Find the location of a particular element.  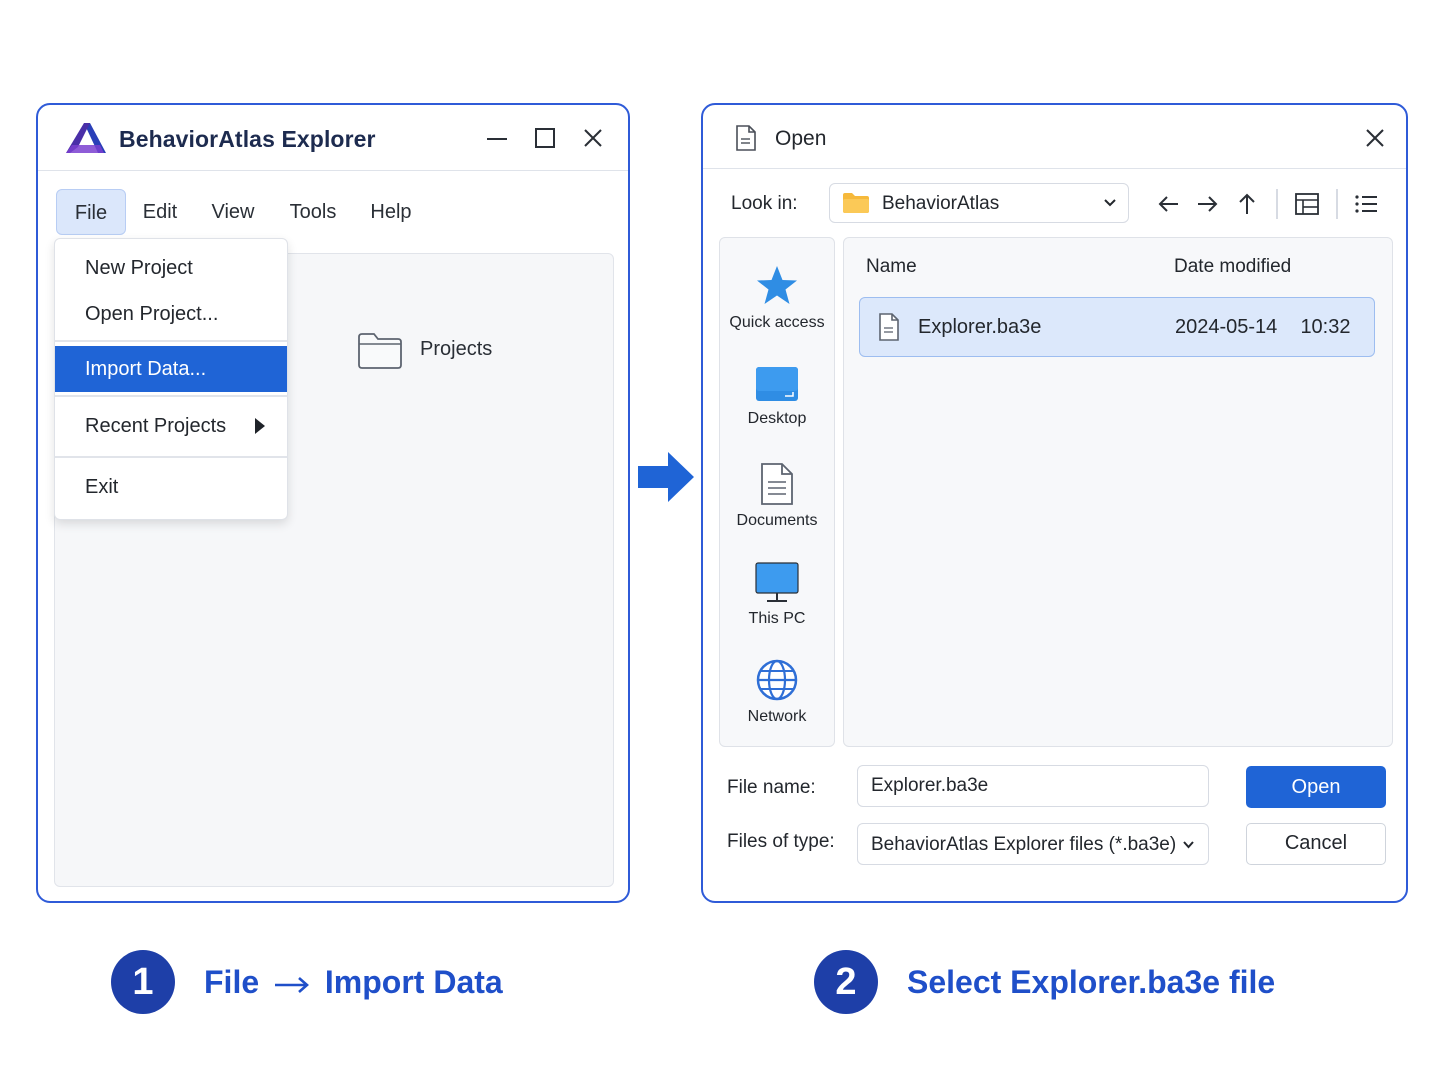

desktop-icon is located at coordinates (777, 384).